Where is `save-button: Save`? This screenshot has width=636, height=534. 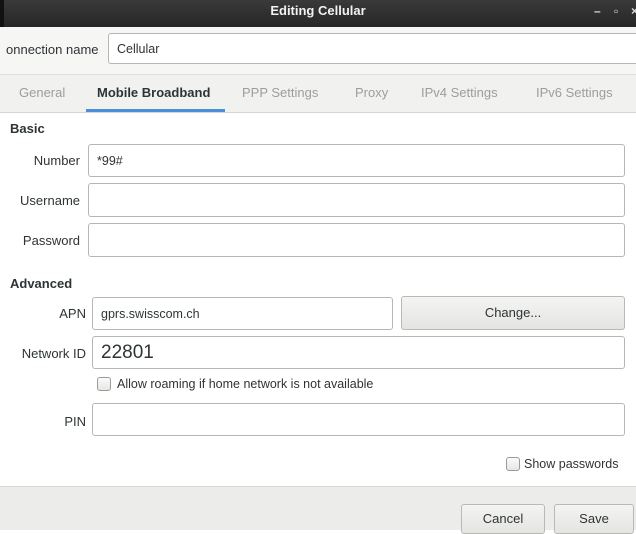 save-button: Save is located at coordinates (594, 519).